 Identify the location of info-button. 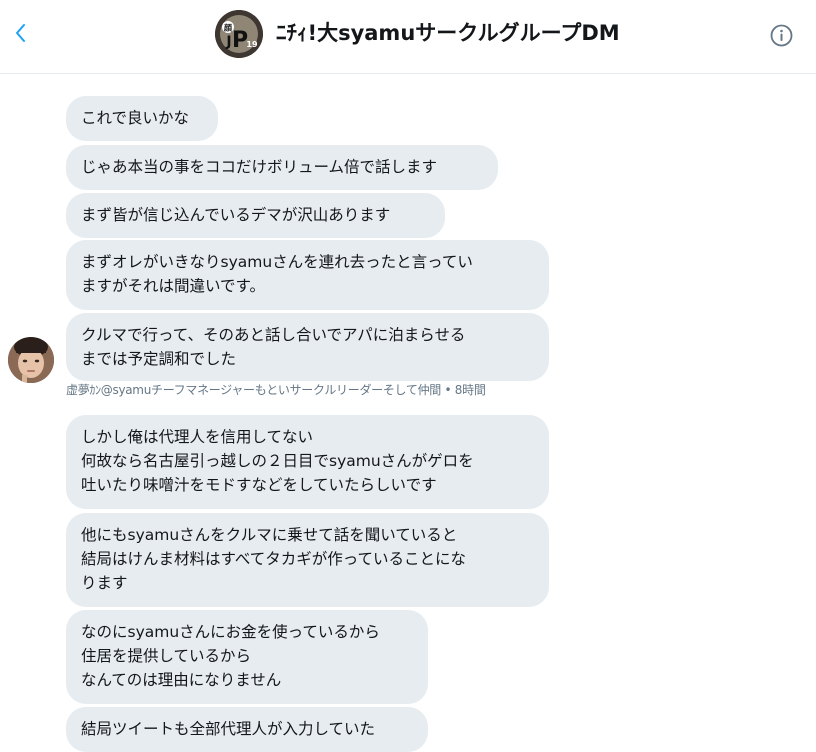
(781, 35).